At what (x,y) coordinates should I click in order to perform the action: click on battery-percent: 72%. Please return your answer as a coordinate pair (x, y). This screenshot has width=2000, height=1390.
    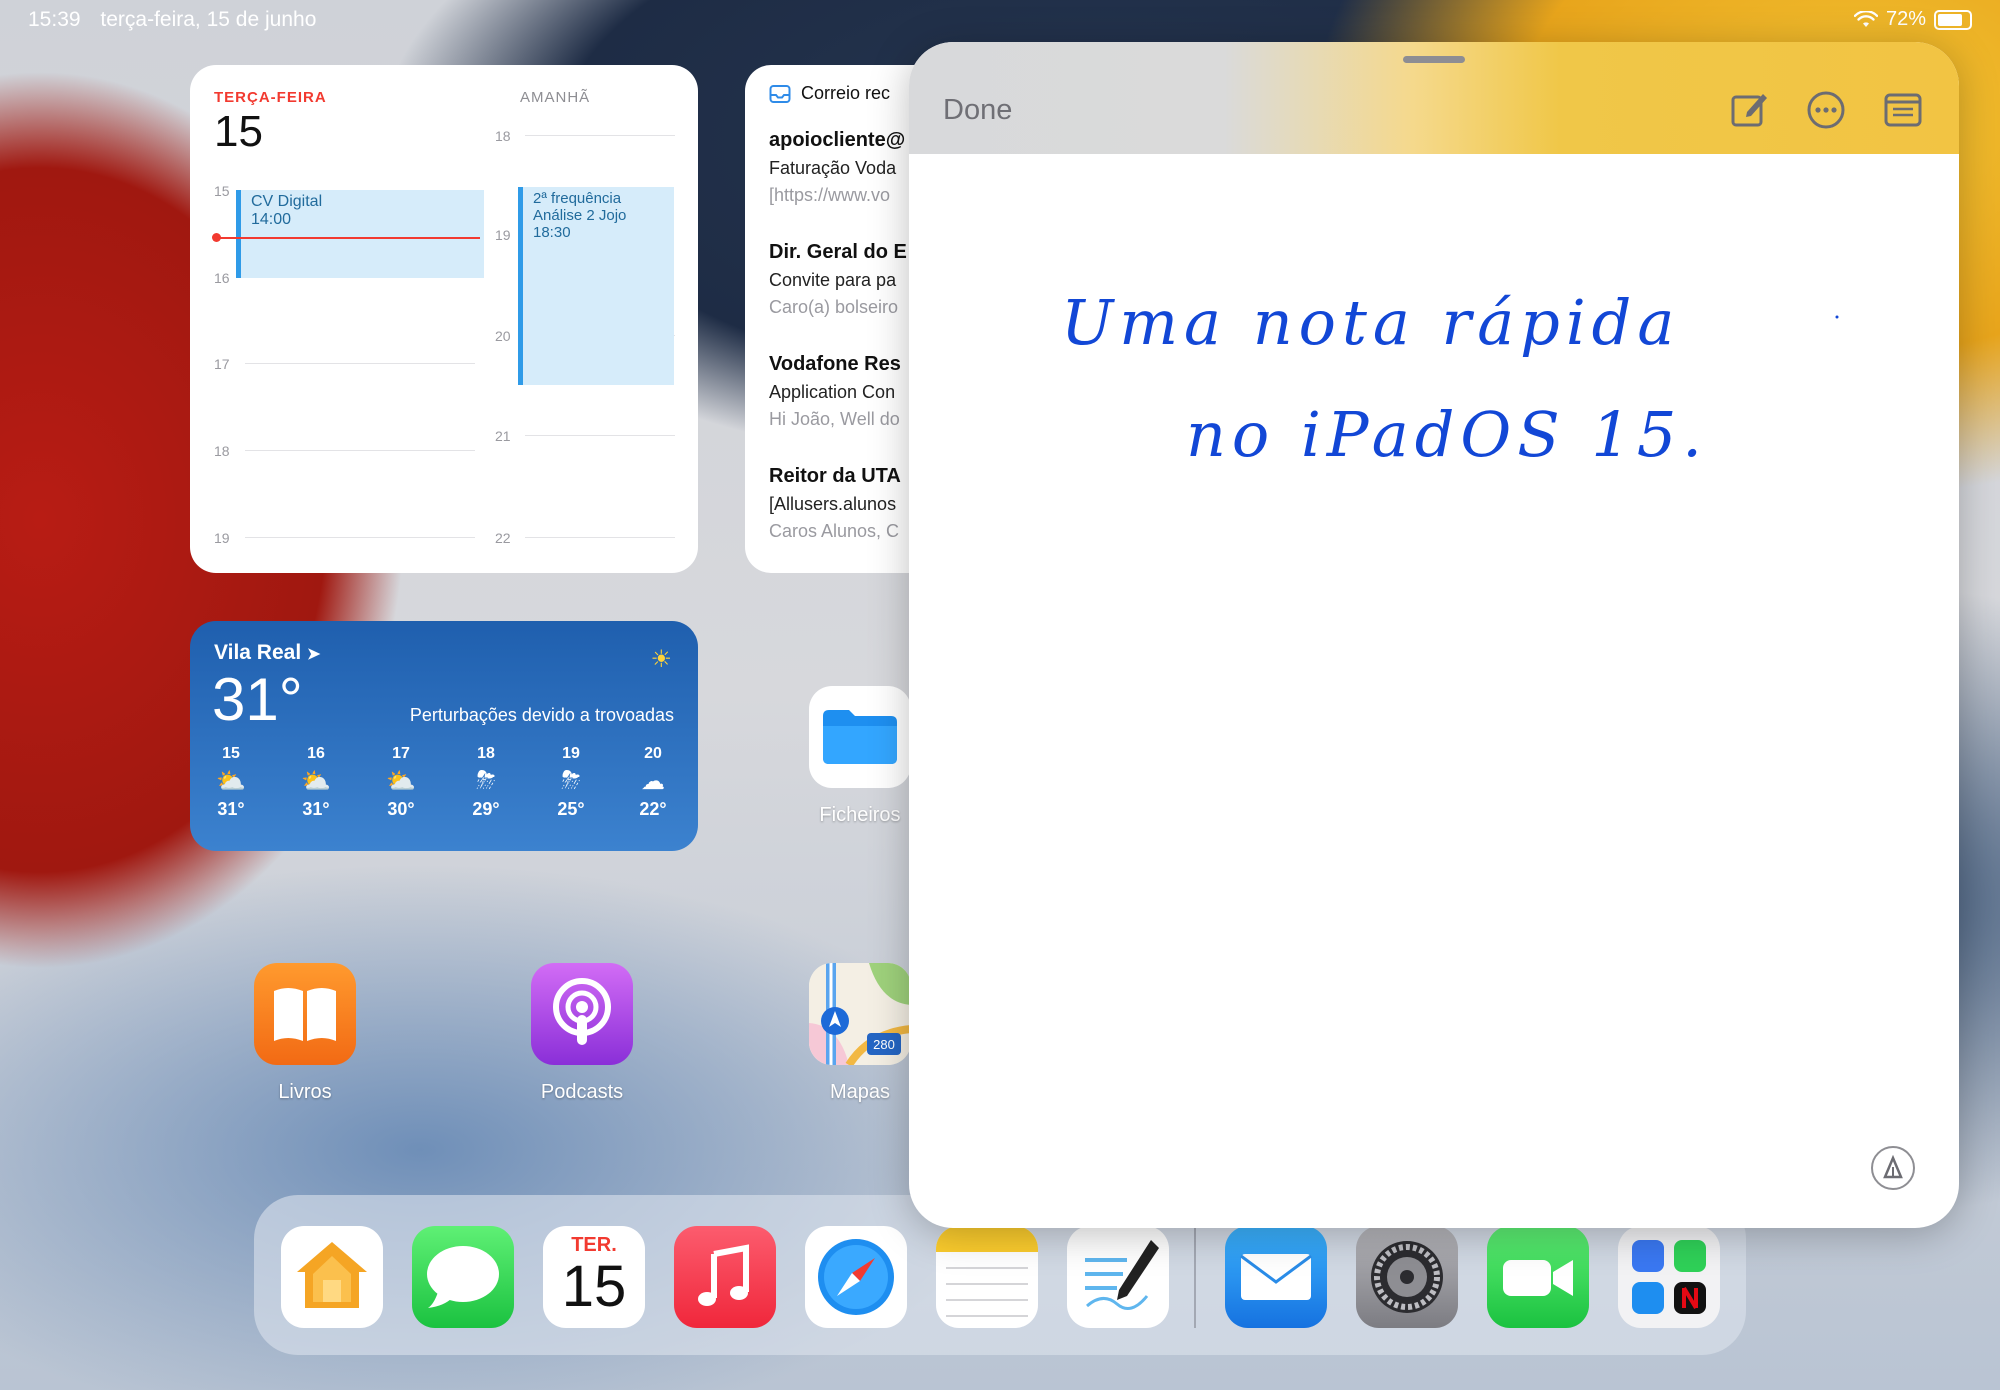
    Looking at the image, I should click on (1905, 19).